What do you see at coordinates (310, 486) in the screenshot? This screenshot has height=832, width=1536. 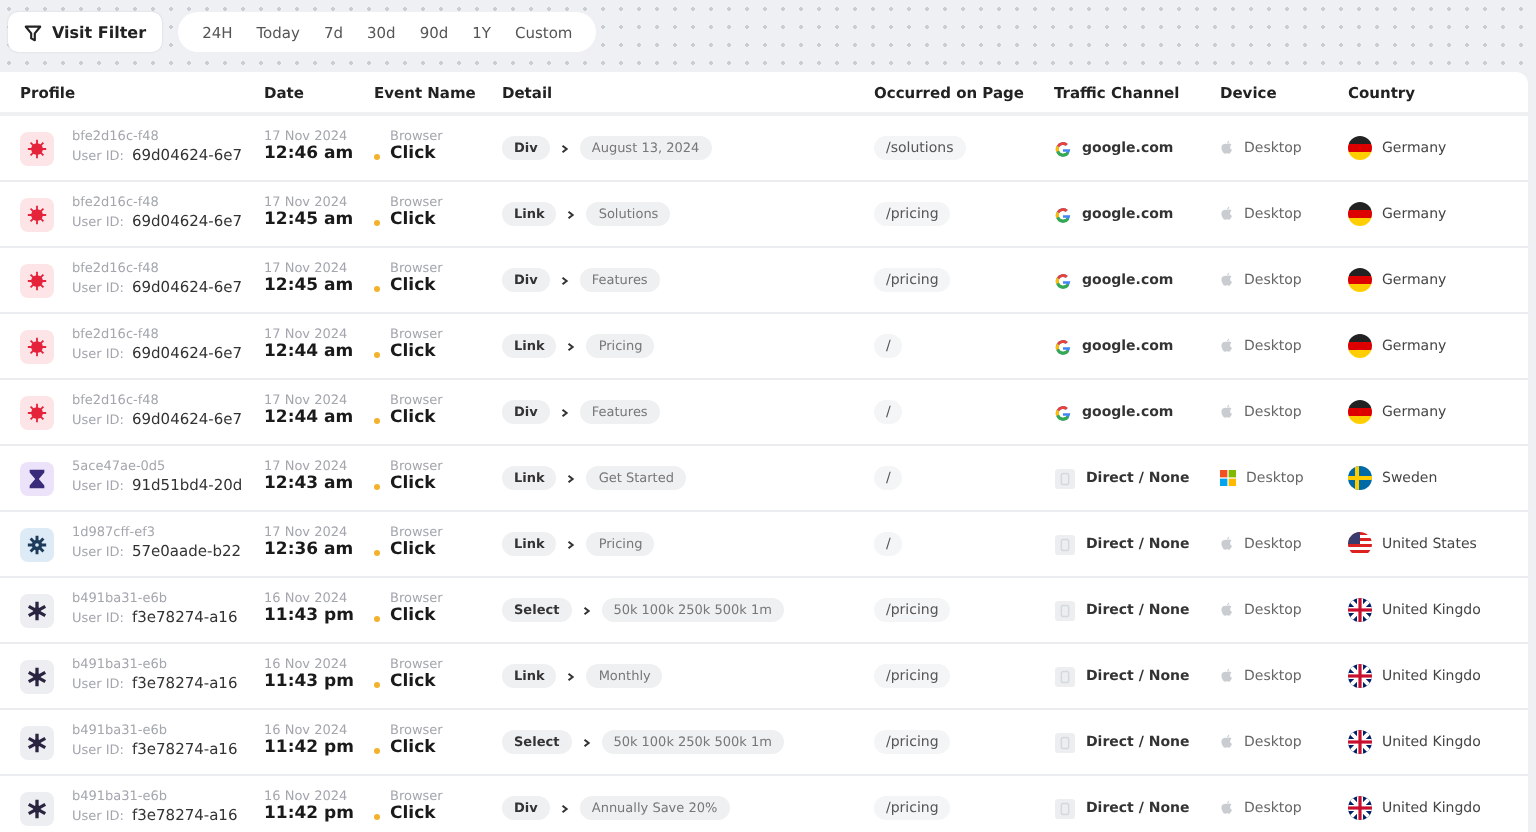 I see `event-time: 12:43 am` at bounding box center [310, 486].